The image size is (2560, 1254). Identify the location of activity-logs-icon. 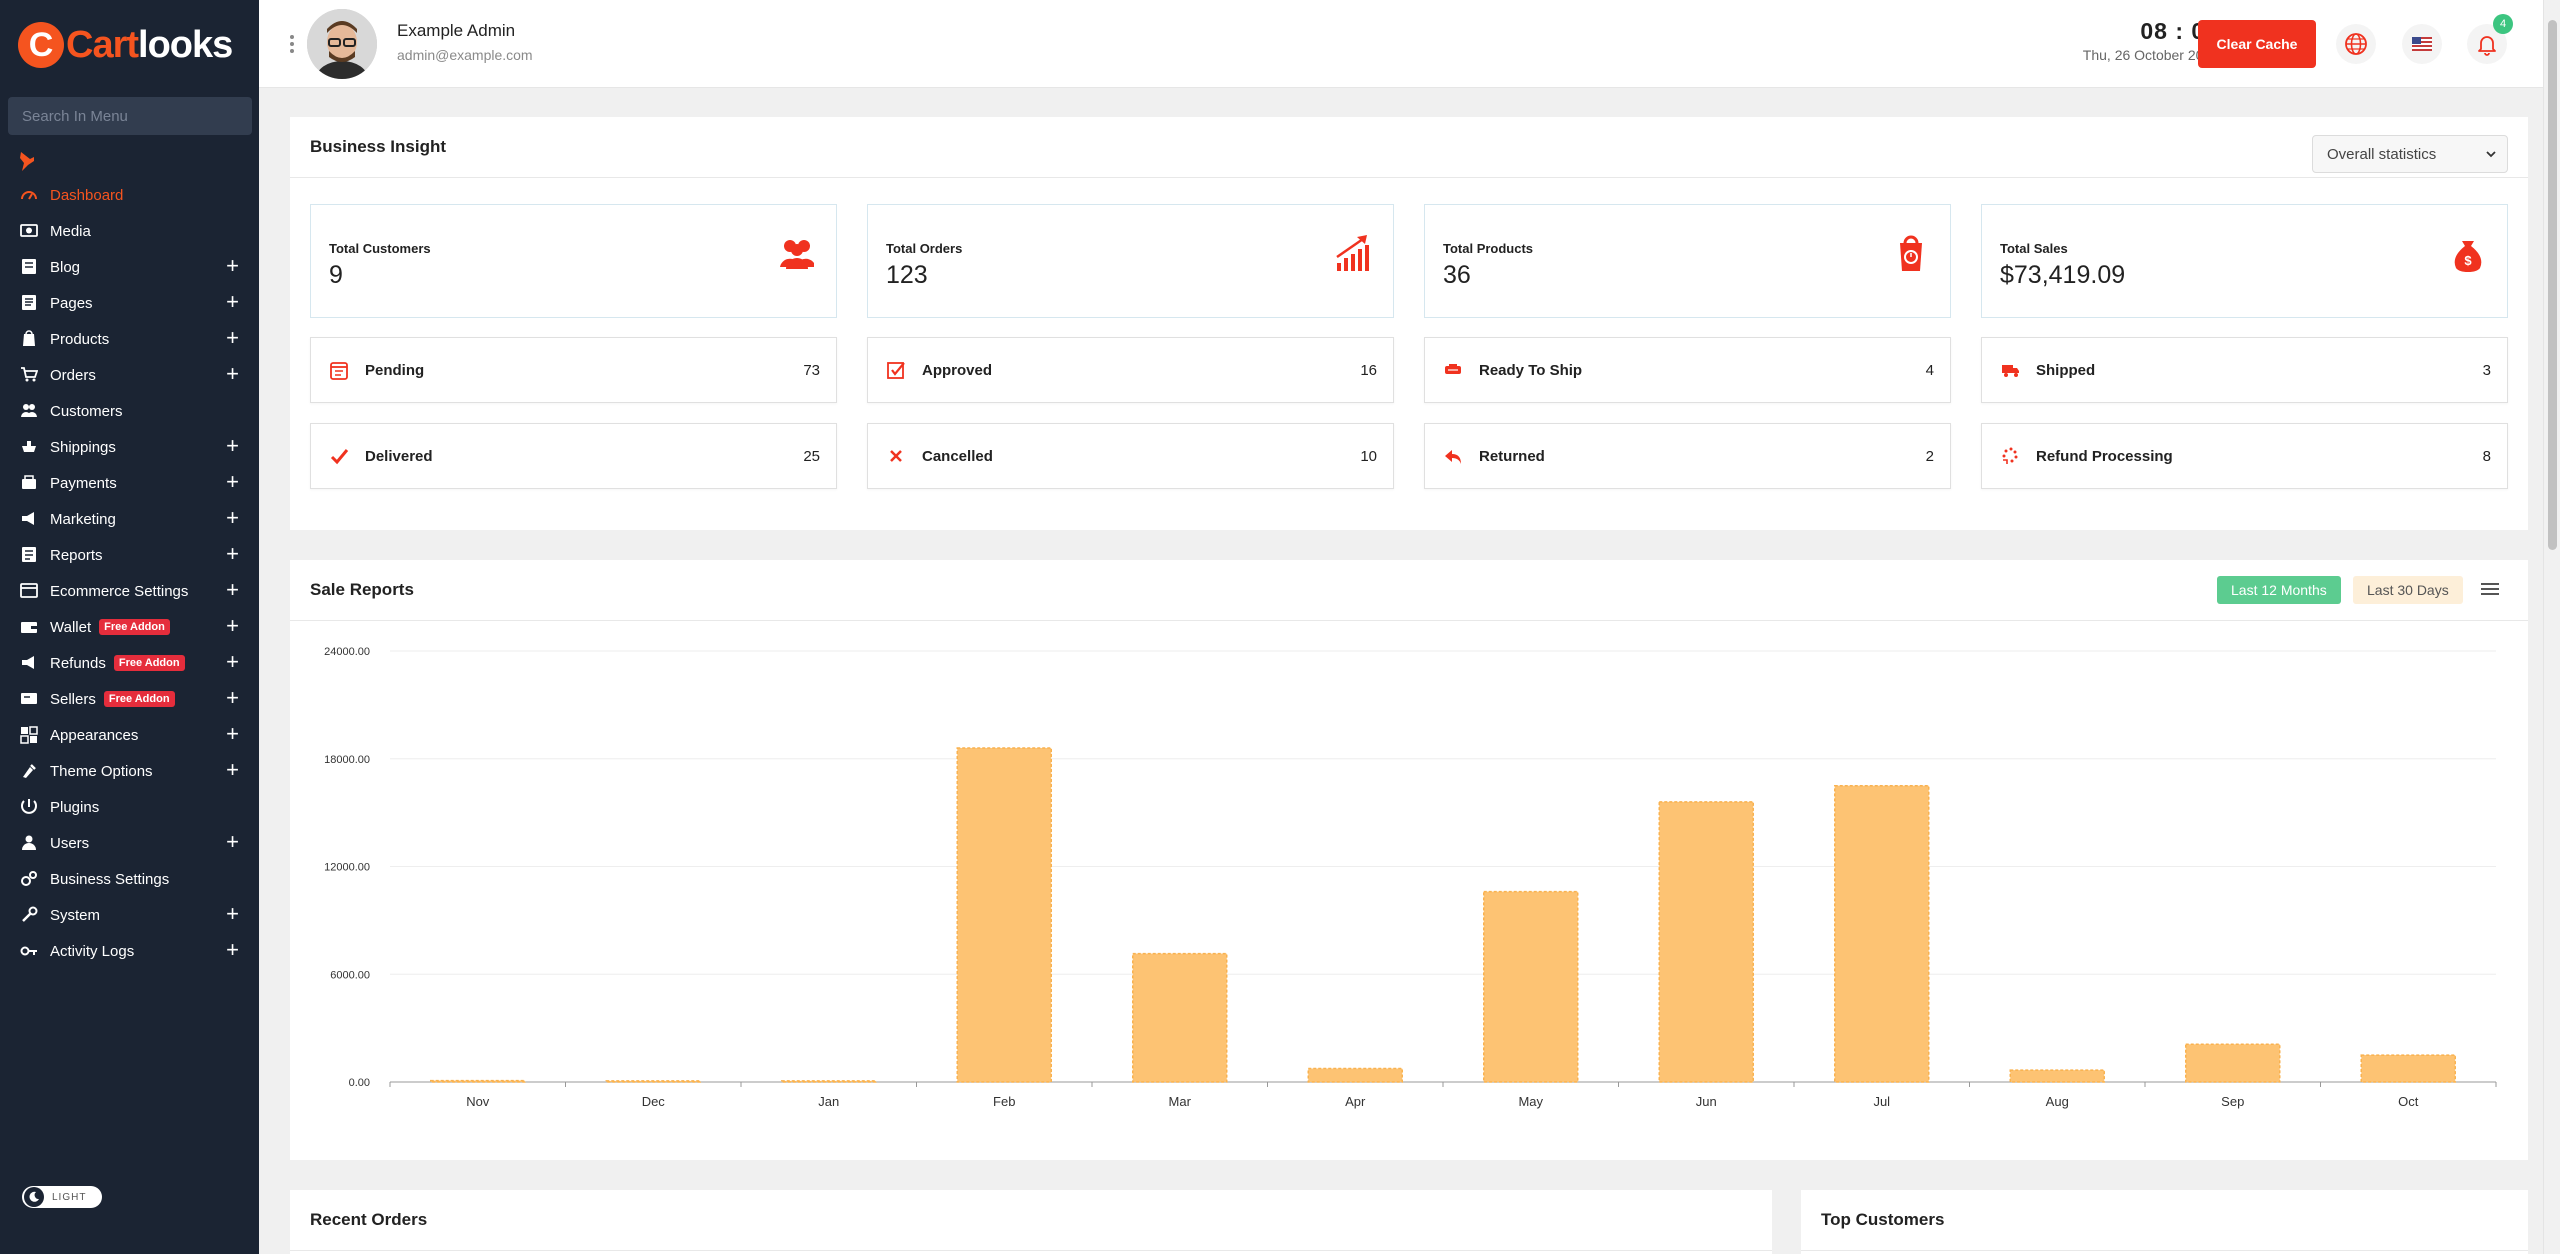
(29, 951).